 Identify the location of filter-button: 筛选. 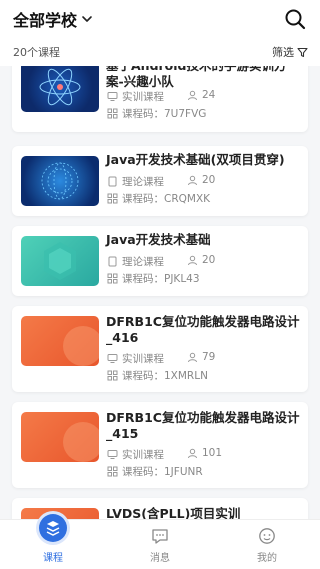
(290, 52).